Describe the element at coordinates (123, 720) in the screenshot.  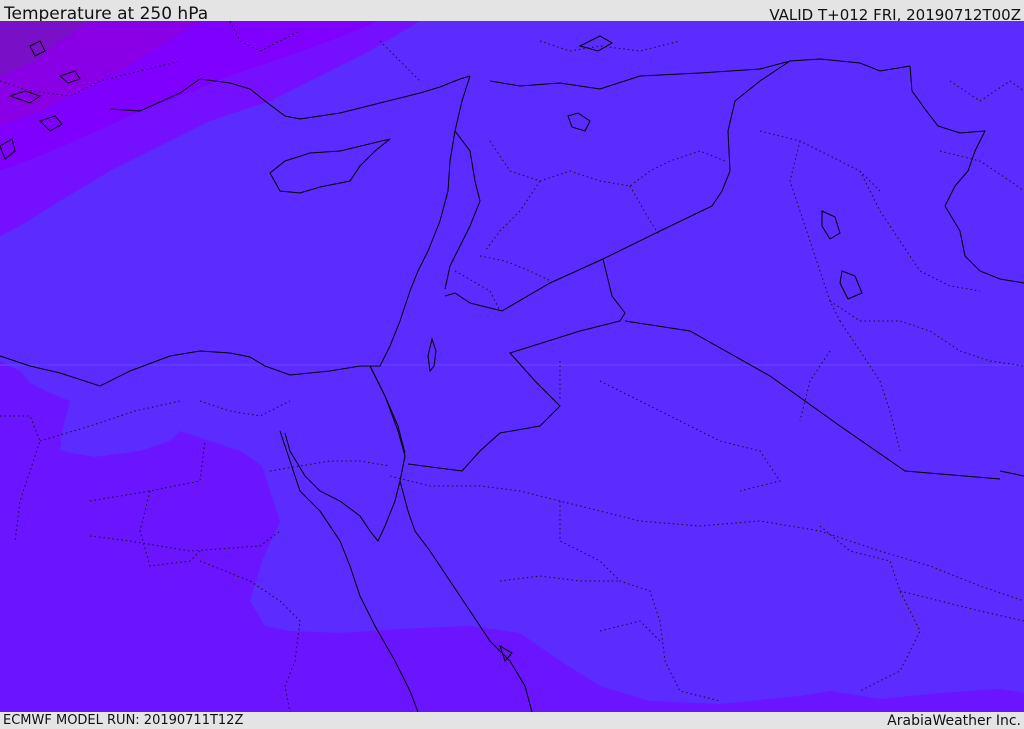
I see `model-run-label: ECMWF MODEL RUN: 20190711T12Z` at that location.